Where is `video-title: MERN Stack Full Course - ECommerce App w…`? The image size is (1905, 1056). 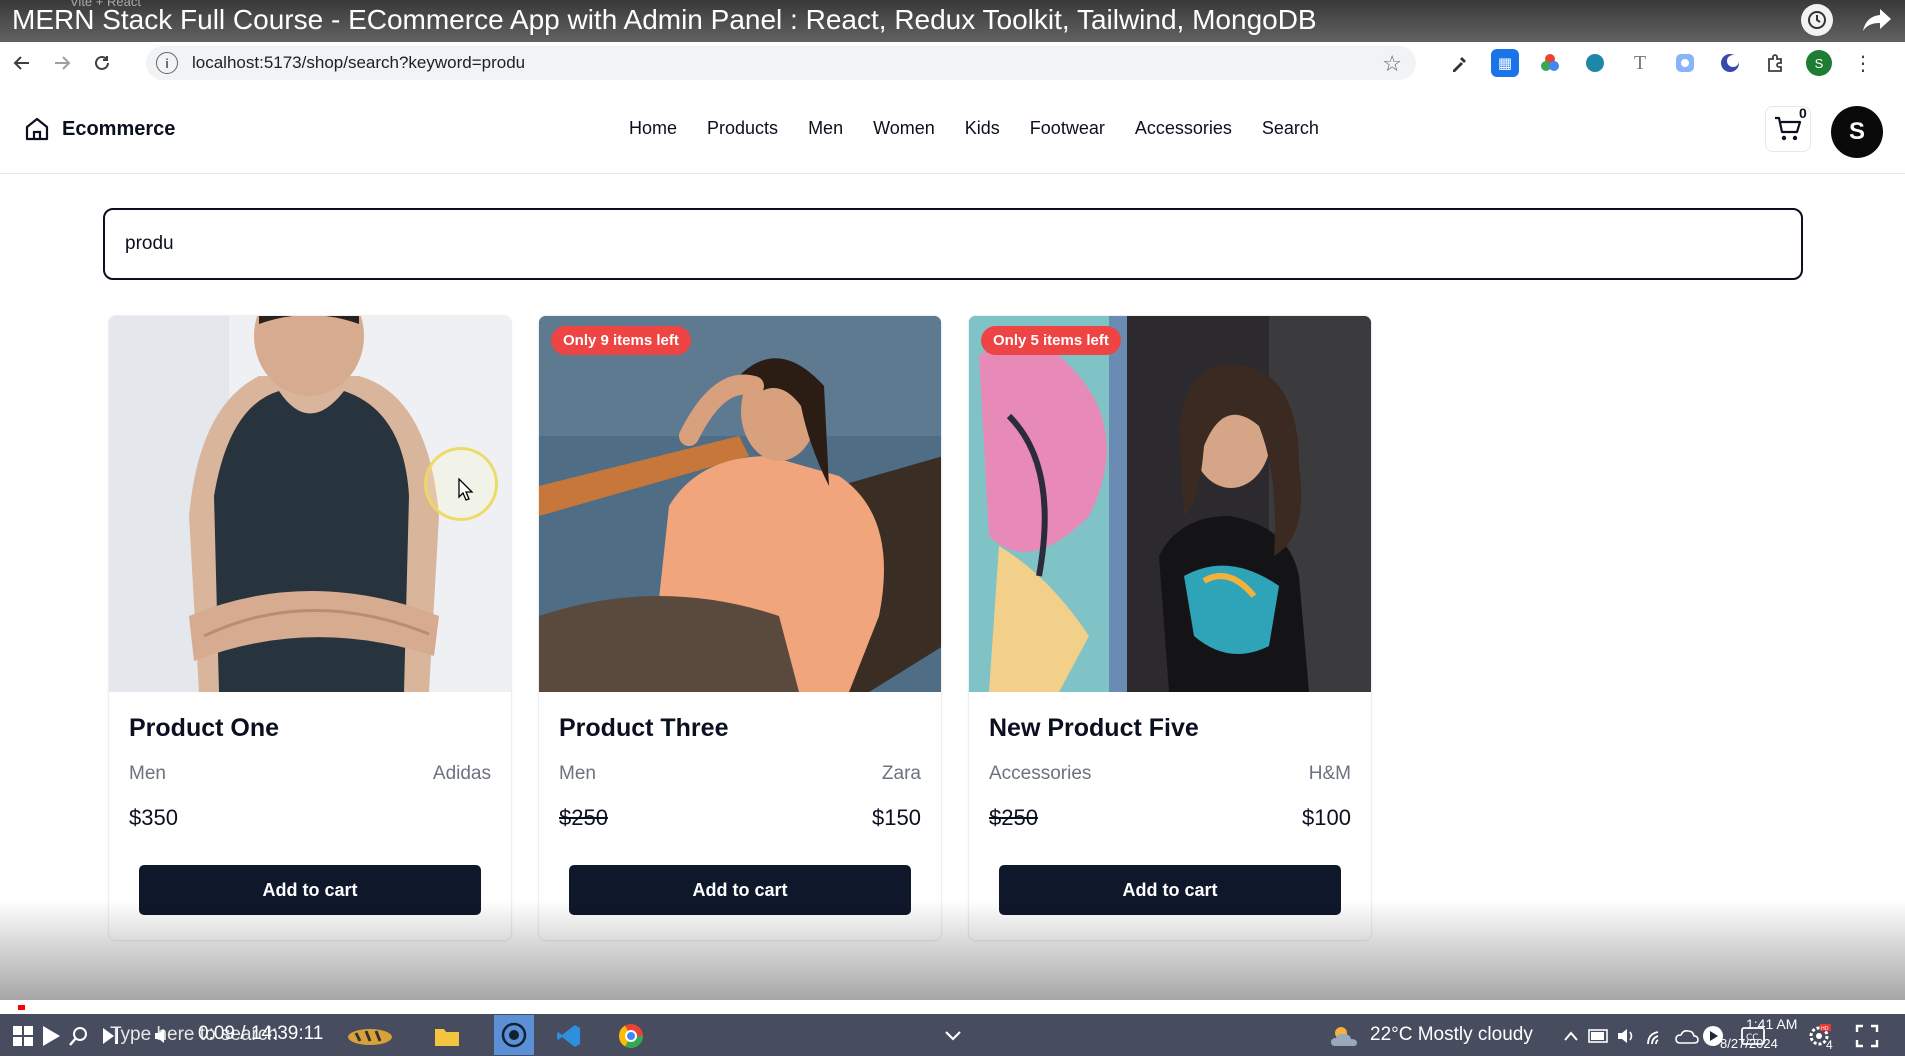 video-title: MERN Stack Full Course - ECommerce App w… is located at coordinates (664, 20).